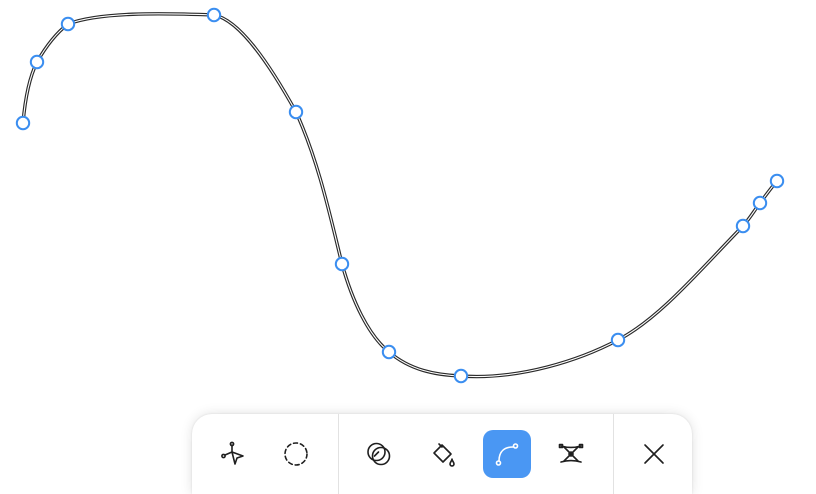  I want to click on toolbar-group-close, so click(646, 454).